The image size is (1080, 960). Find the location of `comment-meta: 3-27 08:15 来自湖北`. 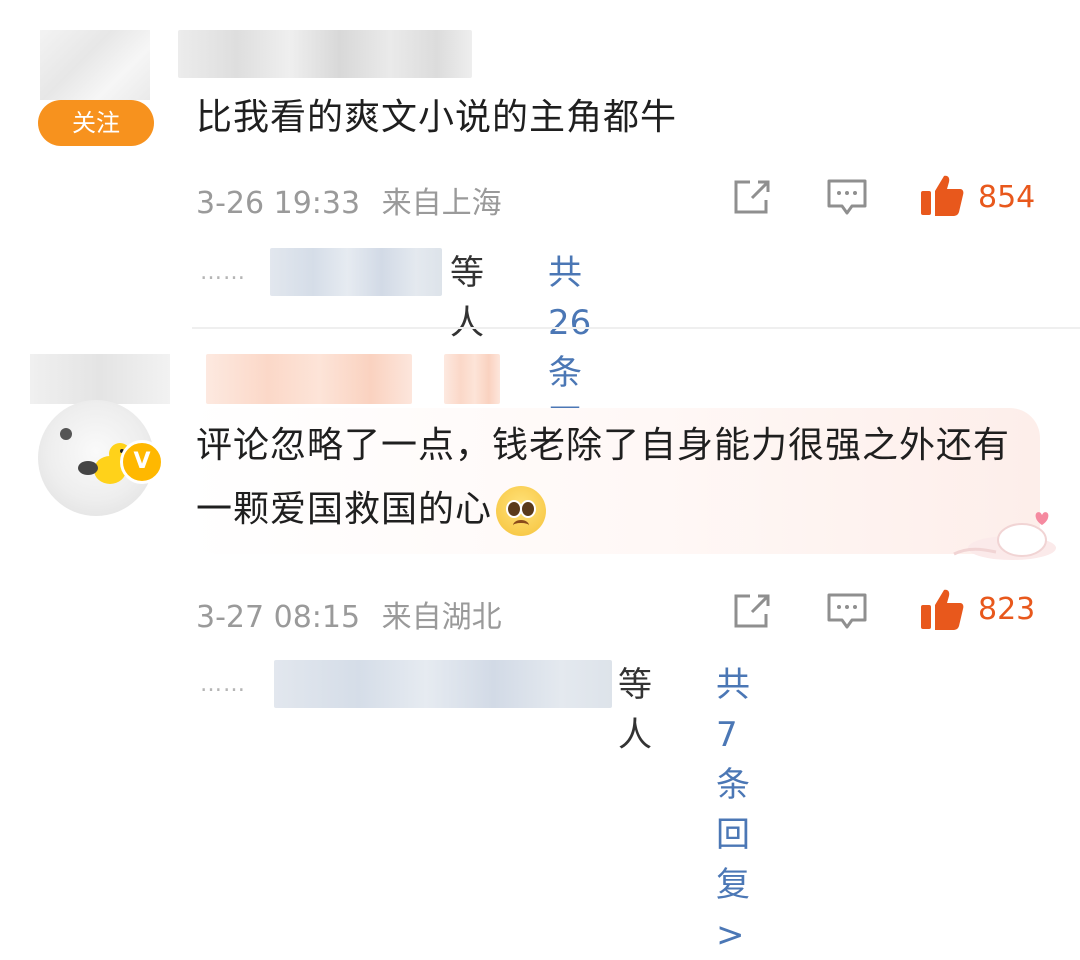

comment-meta: 3-27 08:15 来自湖北 is located at coordinates (349, 614).